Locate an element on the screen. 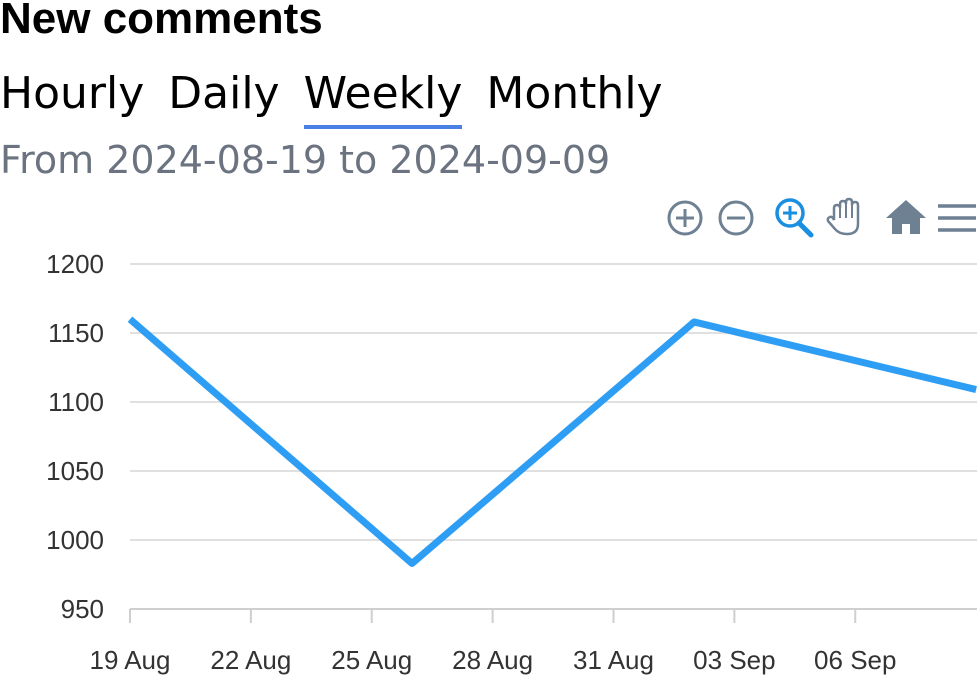  x-tick-label: 19 Aug is located at coordinates (130, 660).